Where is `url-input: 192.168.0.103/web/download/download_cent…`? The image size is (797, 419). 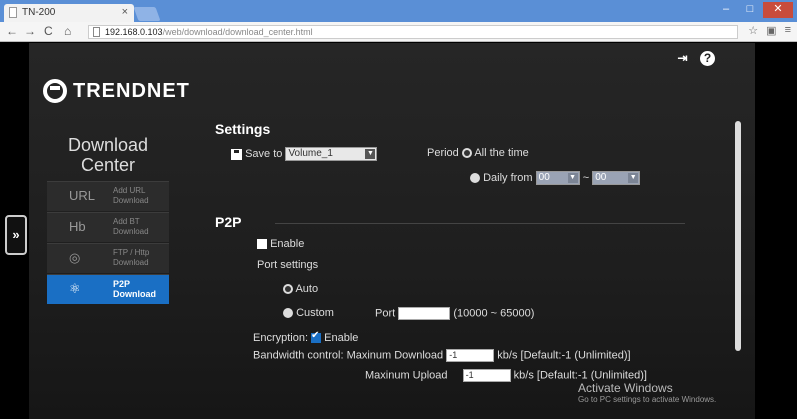 url-input: 192.168.0.103/web/download/download_cent… is located at coordinates (413, 32).